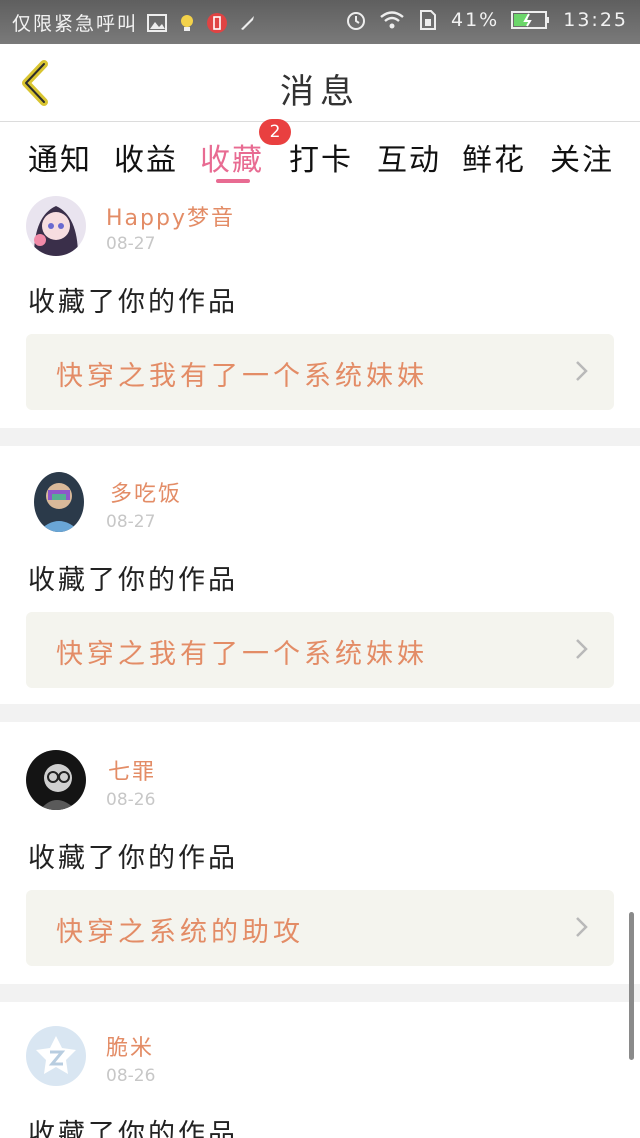 The image size is (640, 1138). What do you see at coordinates (631, 986) in the screenshot?
I see `scrollbar` at bounding box center [631, 986].